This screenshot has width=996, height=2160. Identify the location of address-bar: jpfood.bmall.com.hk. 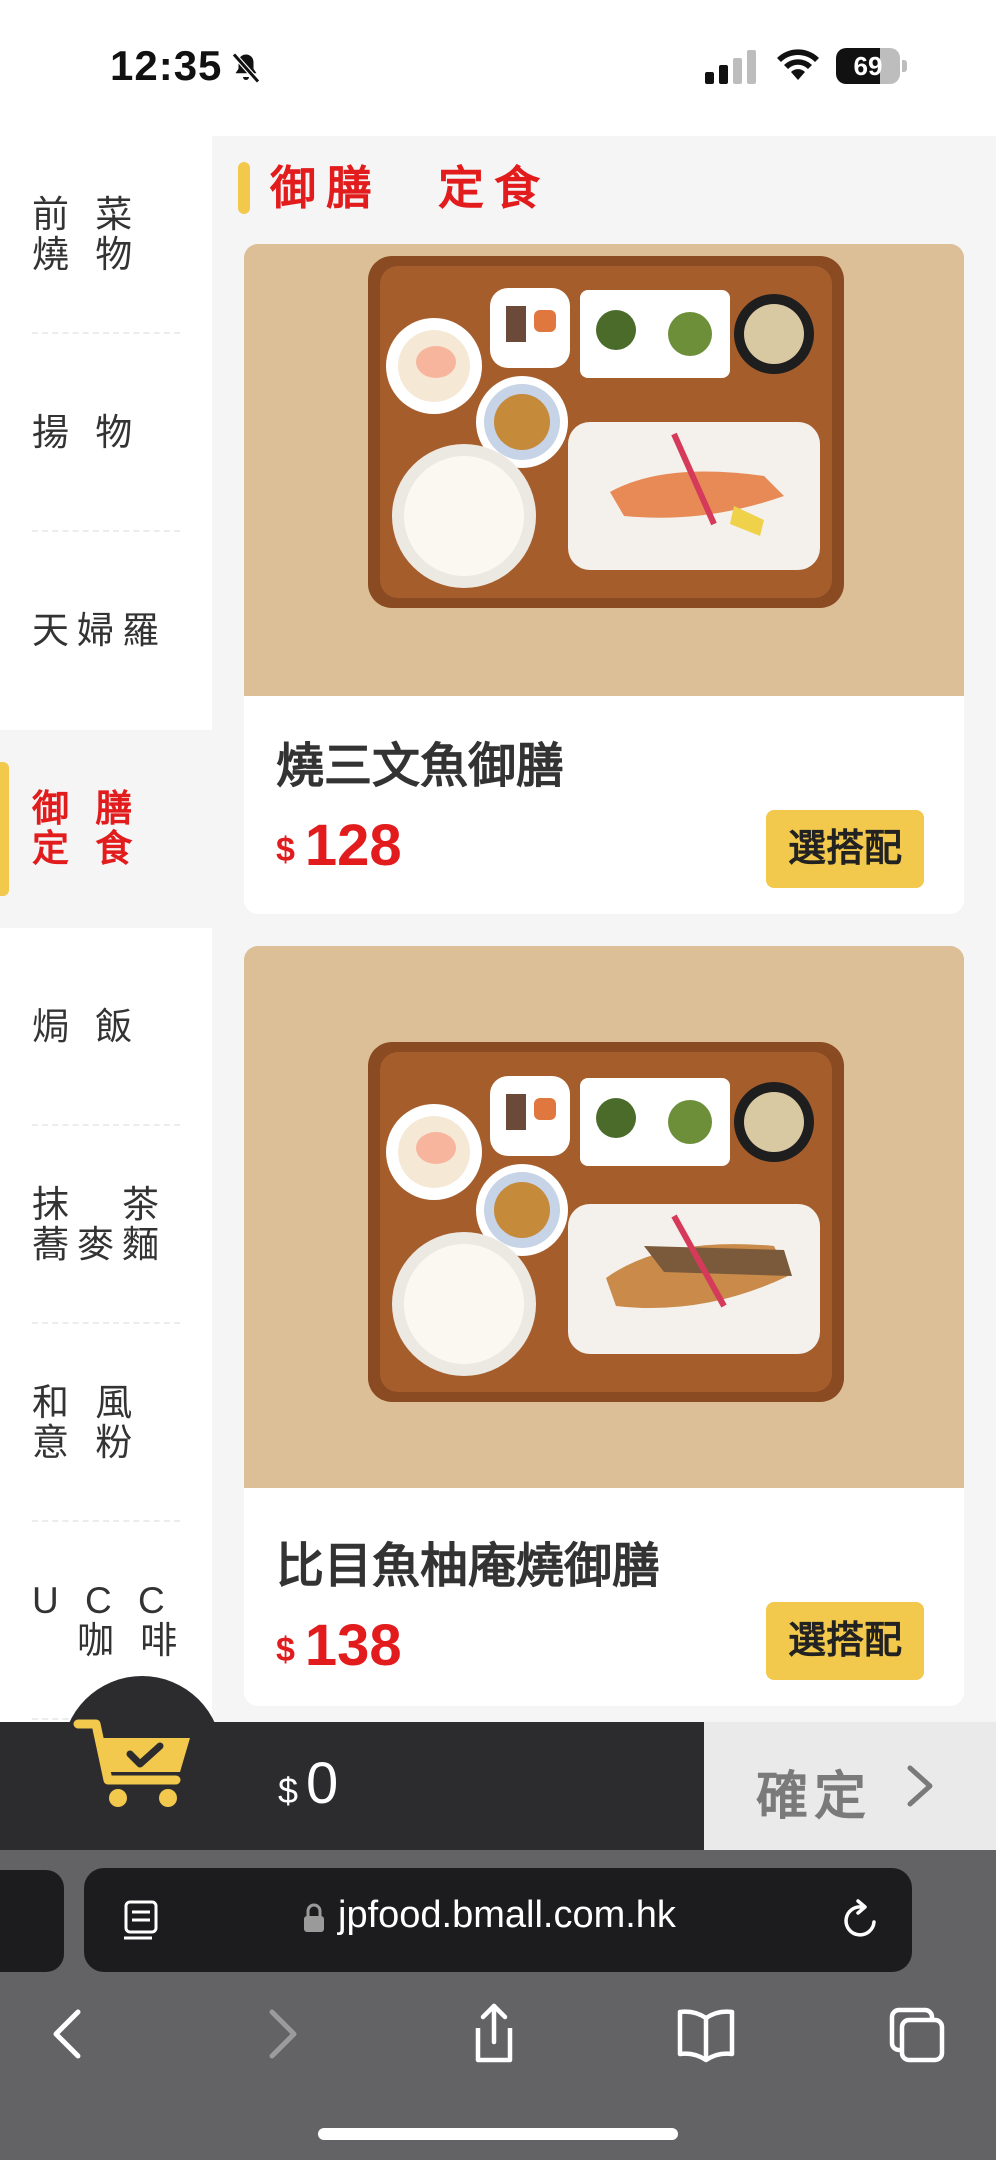
(498, 1920).